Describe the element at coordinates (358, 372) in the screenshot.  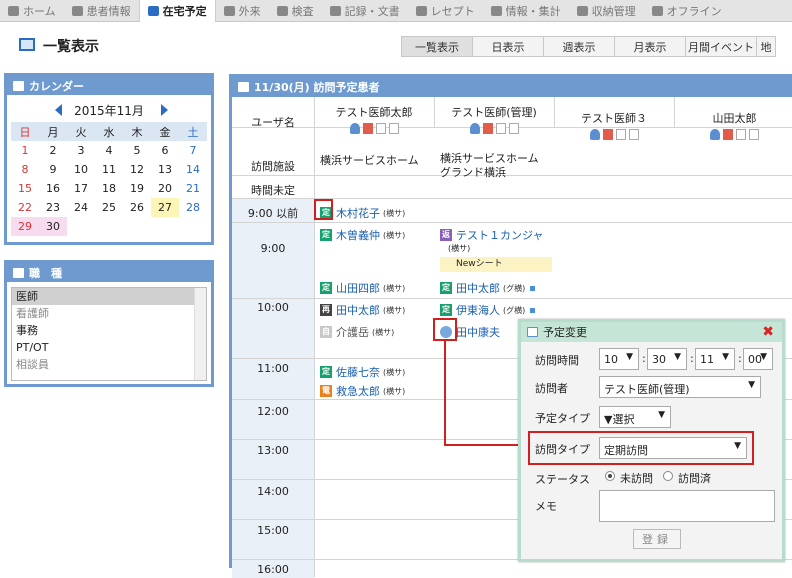
I see `patient-name: 佐藤七奈` at that location.